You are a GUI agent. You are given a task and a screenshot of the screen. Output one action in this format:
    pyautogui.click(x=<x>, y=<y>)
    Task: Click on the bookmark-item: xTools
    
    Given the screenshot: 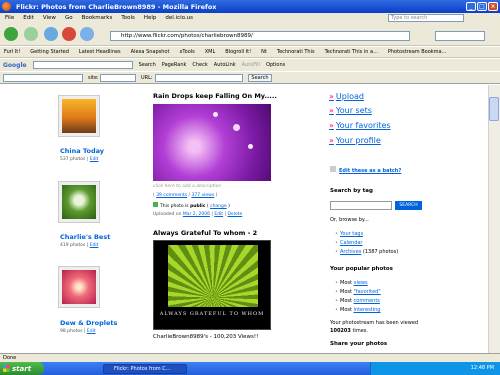 What is the action you would take?
    pyautogui.click(x=186, y=52)
    